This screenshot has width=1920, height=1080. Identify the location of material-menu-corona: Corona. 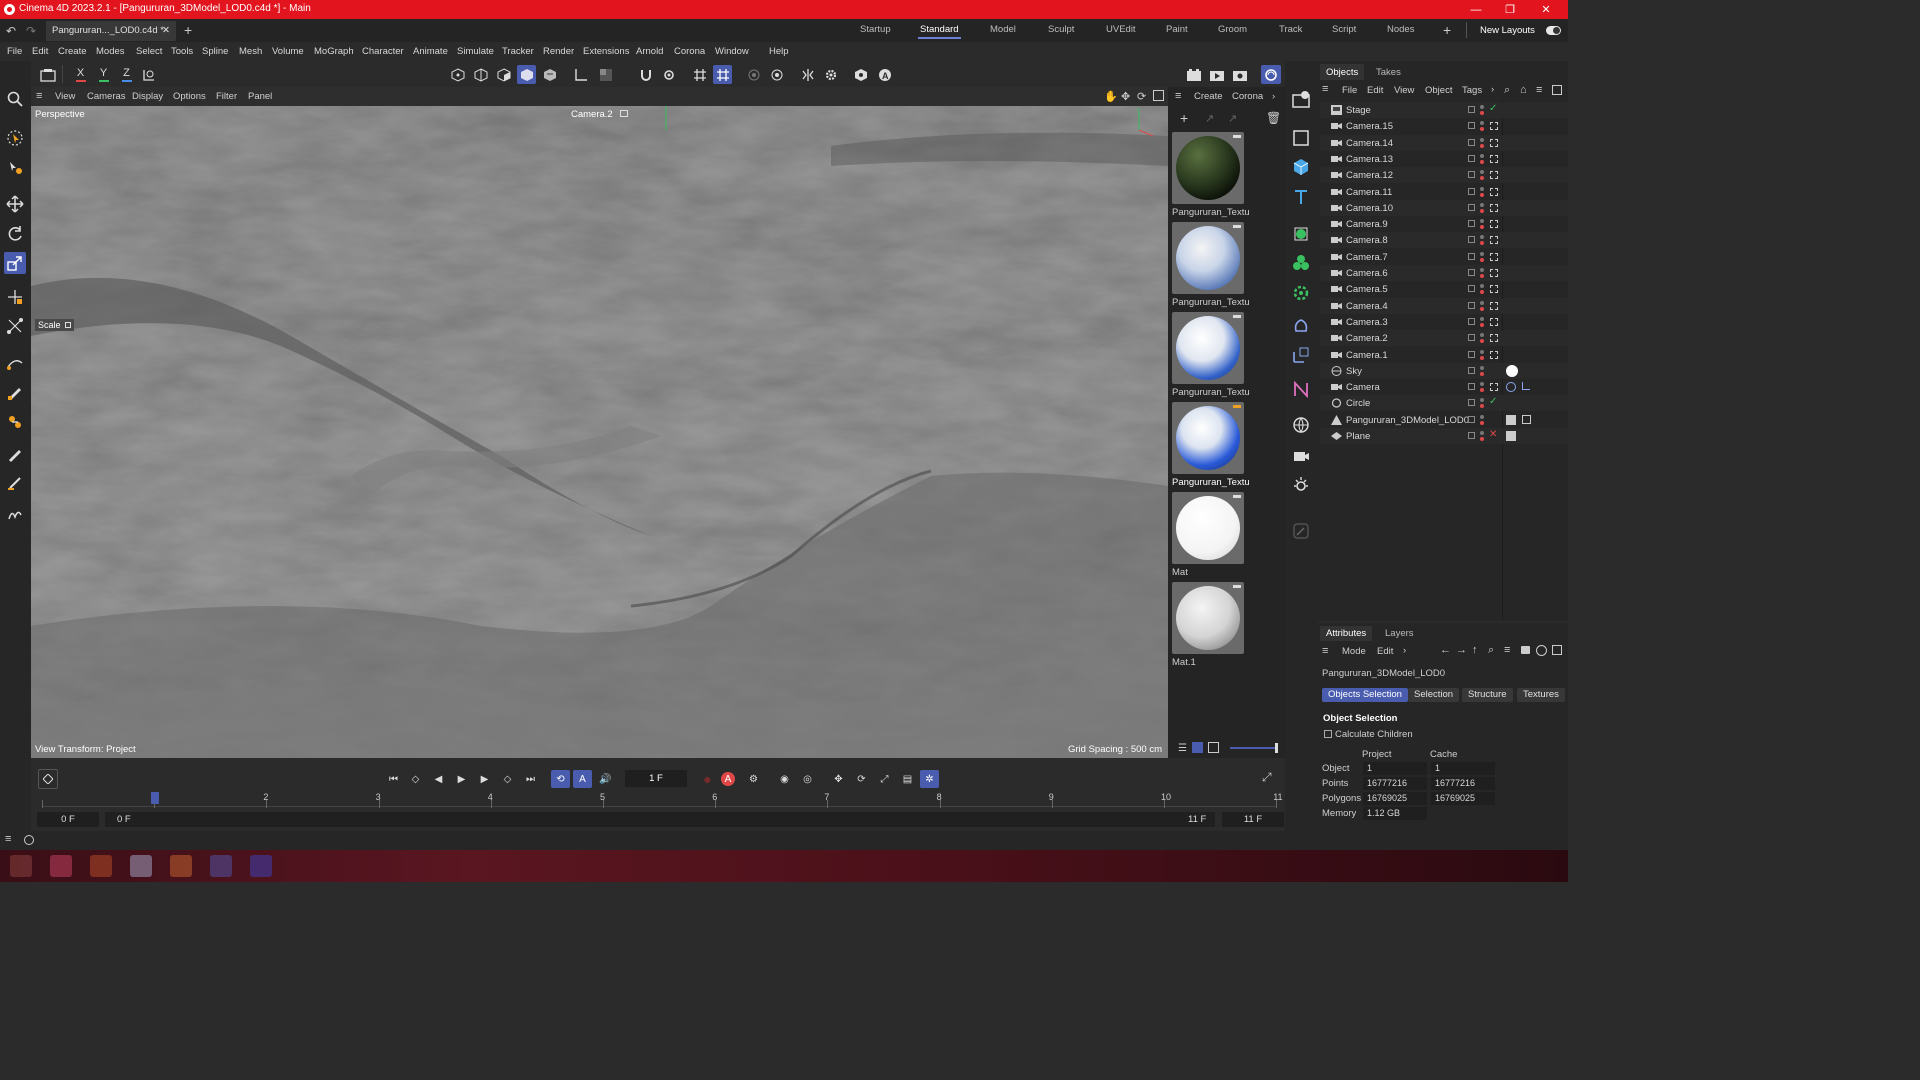
(1247, 96).